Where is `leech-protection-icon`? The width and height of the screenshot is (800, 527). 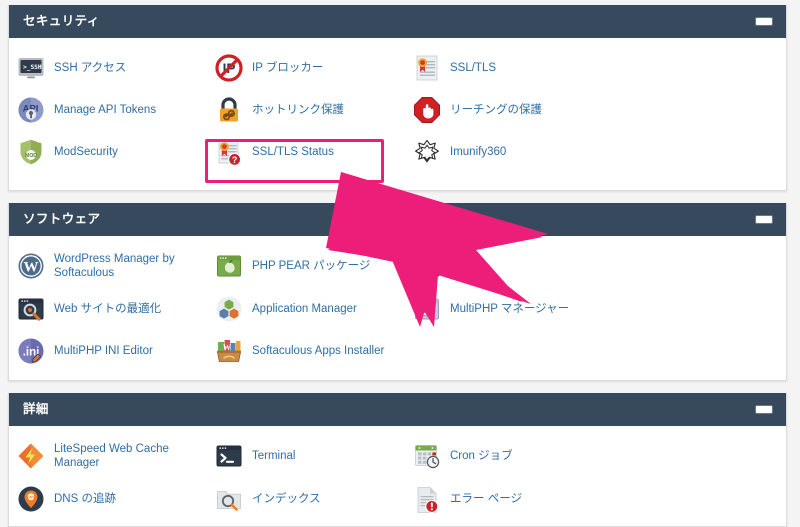 leech-protection-icon is located at coordinates (427, 110).